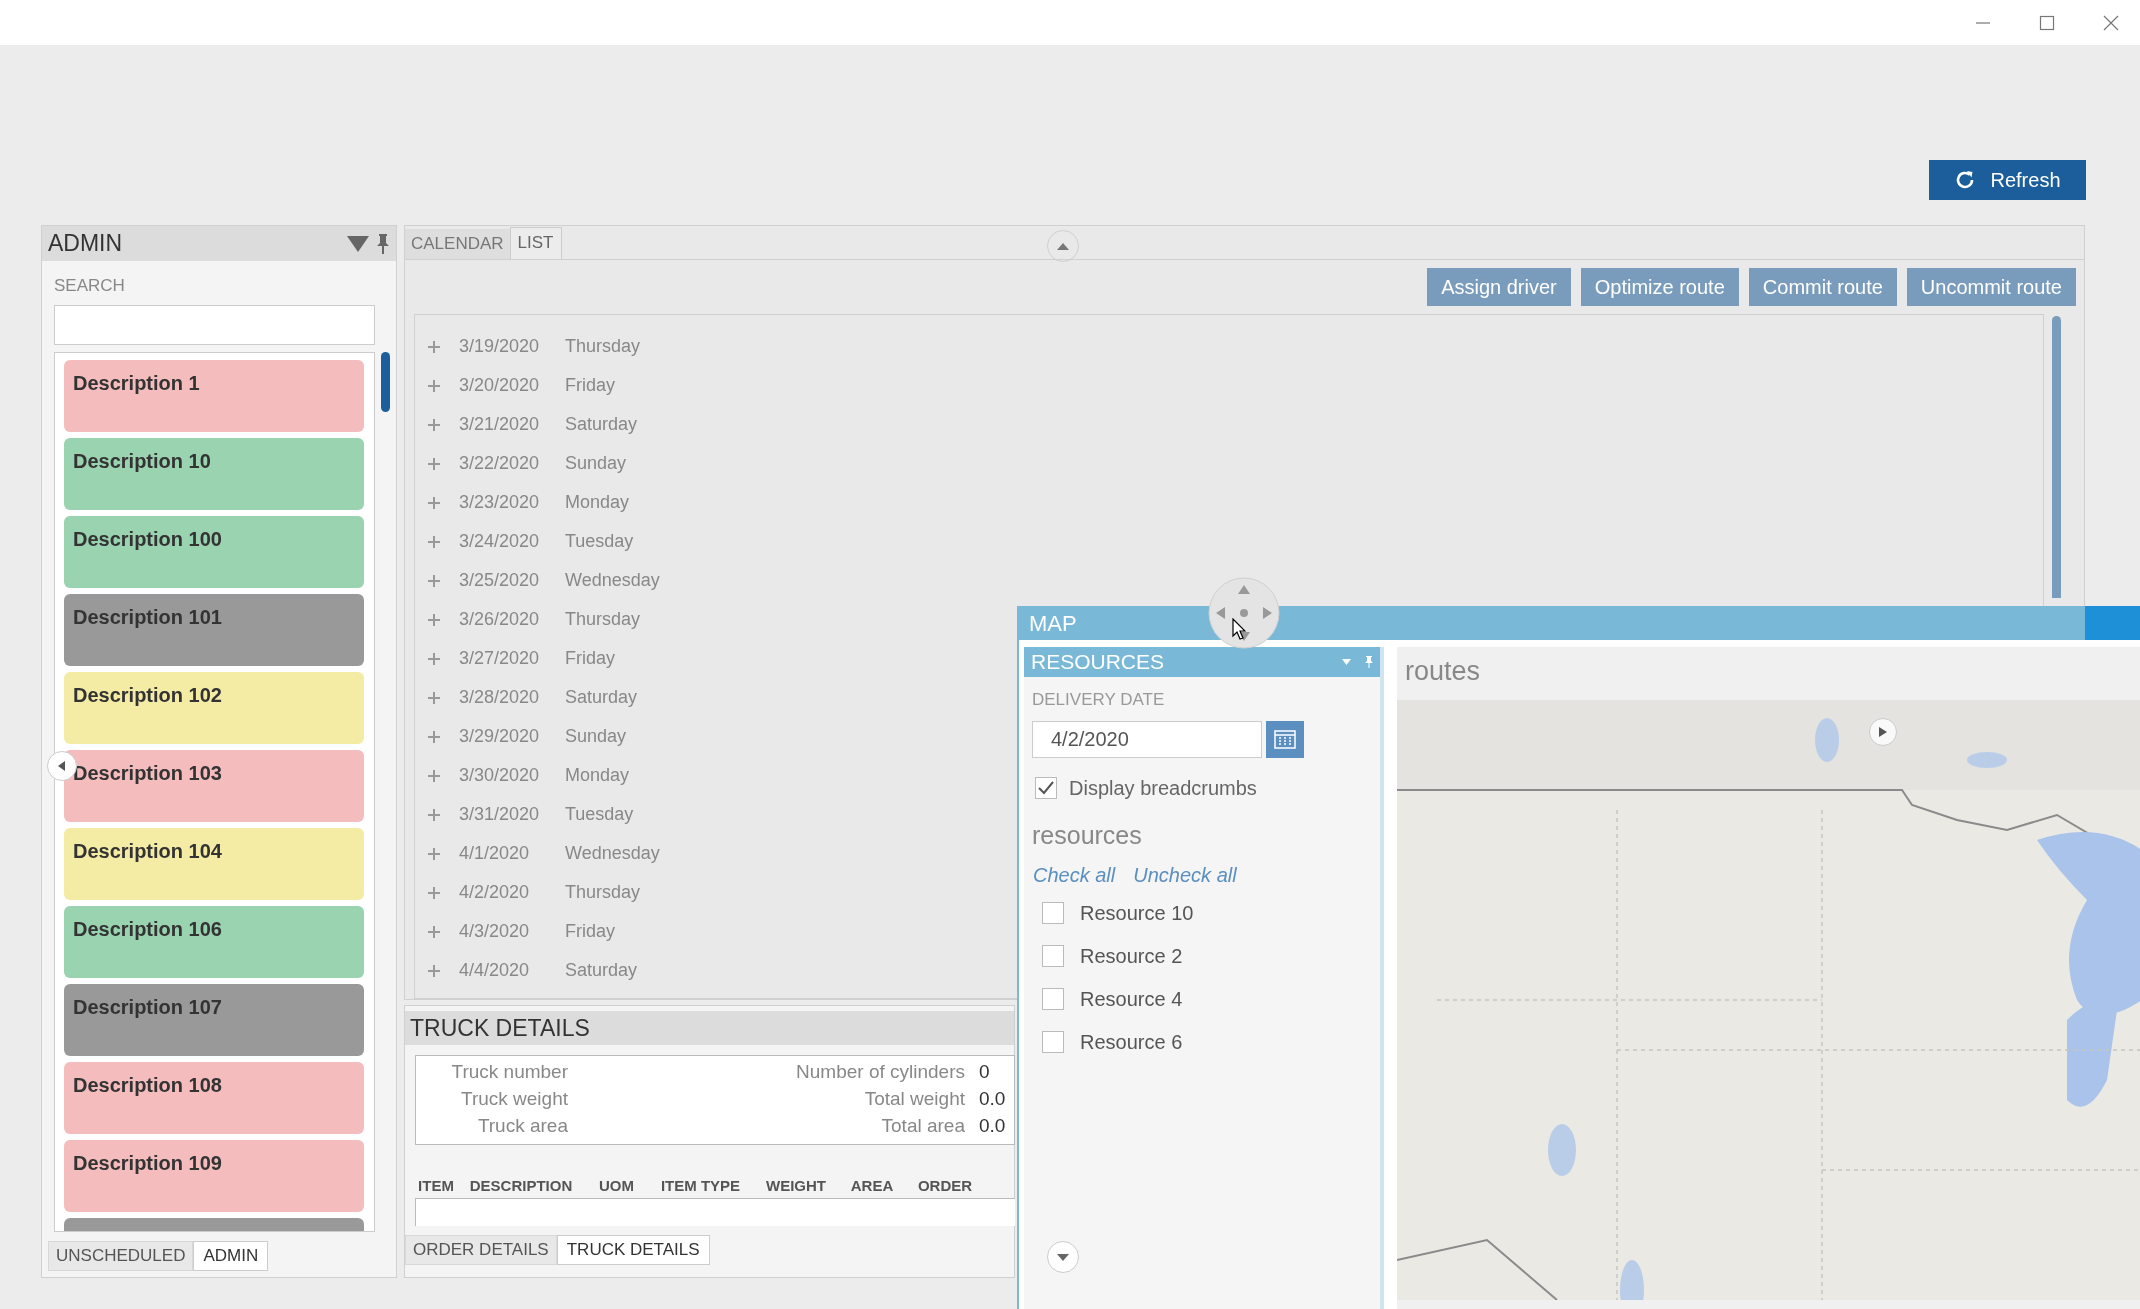  What do you see at coordinates (500, 658) in the screenshot?
I see `date-text: 3/27/2020` at bounding box center [500, 658].